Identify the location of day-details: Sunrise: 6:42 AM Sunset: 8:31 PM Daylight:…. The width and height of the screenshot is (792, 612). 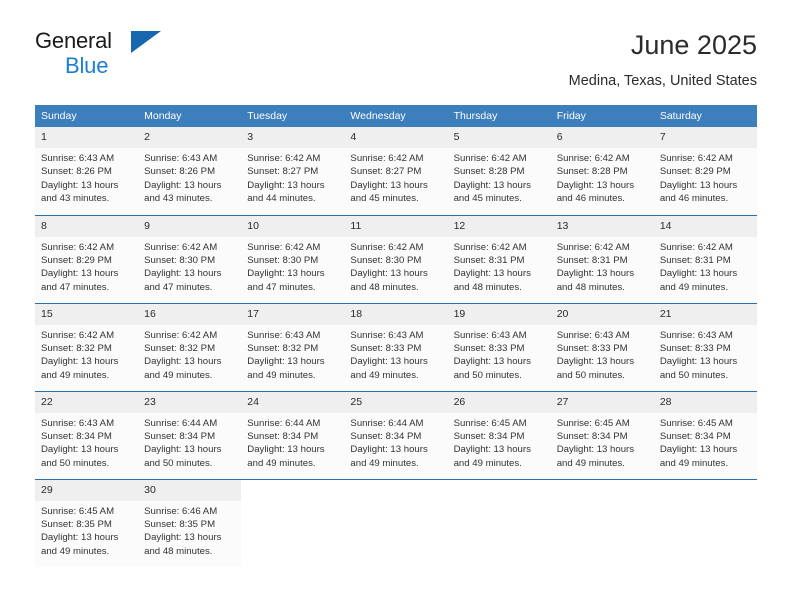
(602, 266).